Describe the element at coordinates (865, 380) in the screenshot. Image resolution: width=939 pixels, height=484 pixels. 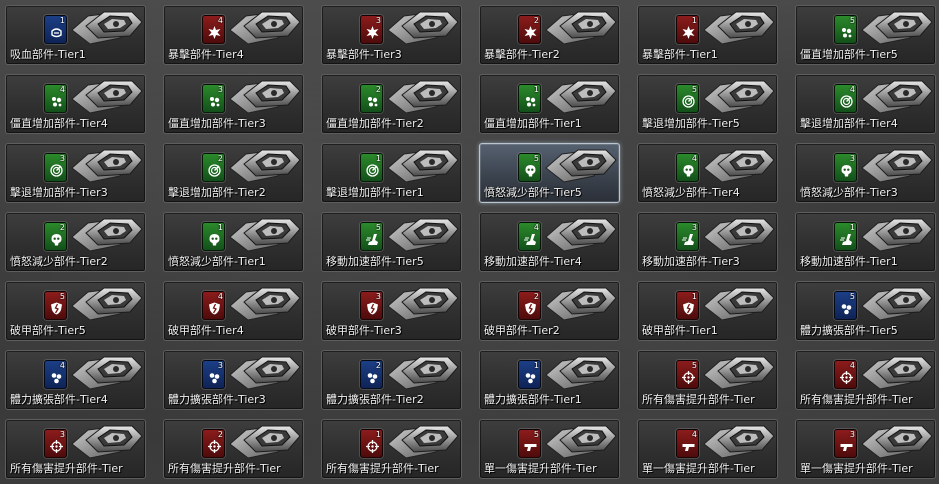
I see `part-card: 4 所有傷害提升部件-Tier` at that location.